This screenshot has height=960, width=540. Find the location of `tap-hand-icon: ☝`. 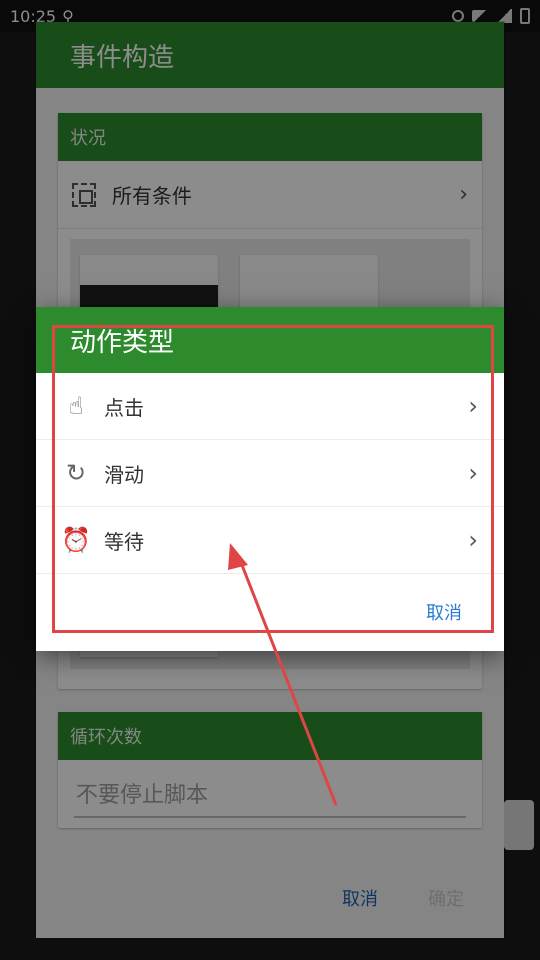

tap-hand-icon: ☝ is located at coordinates (76, 406).